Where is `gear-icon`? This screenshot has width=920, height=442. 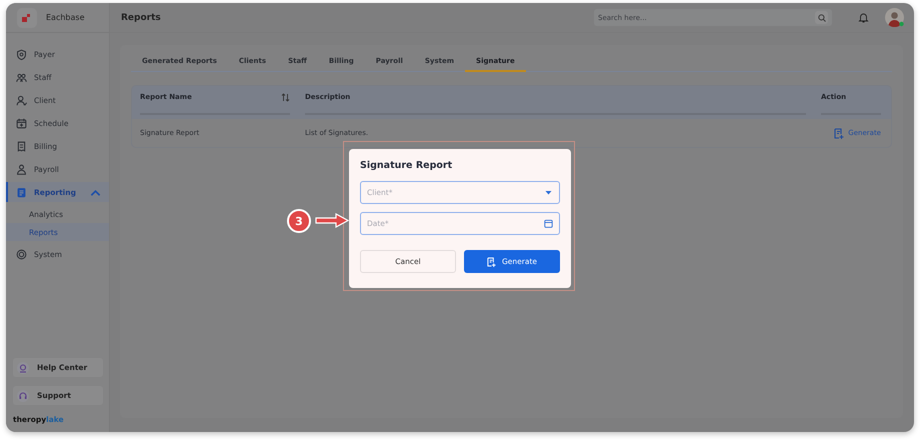 gear-icon is located at coordinates (21, 254).